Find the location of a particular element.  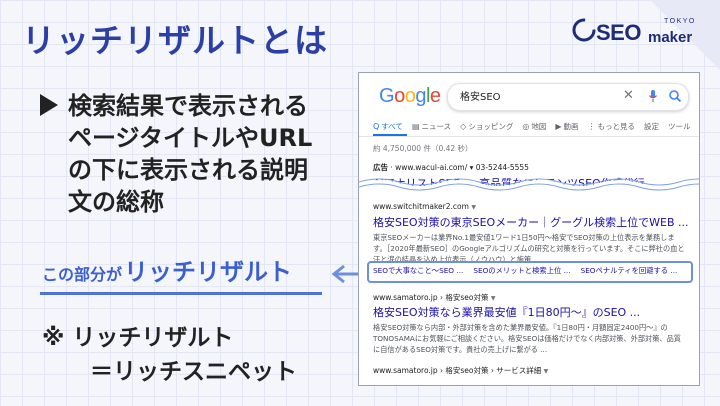

tag-icon: ◇ is located at coordinates (463, 126).